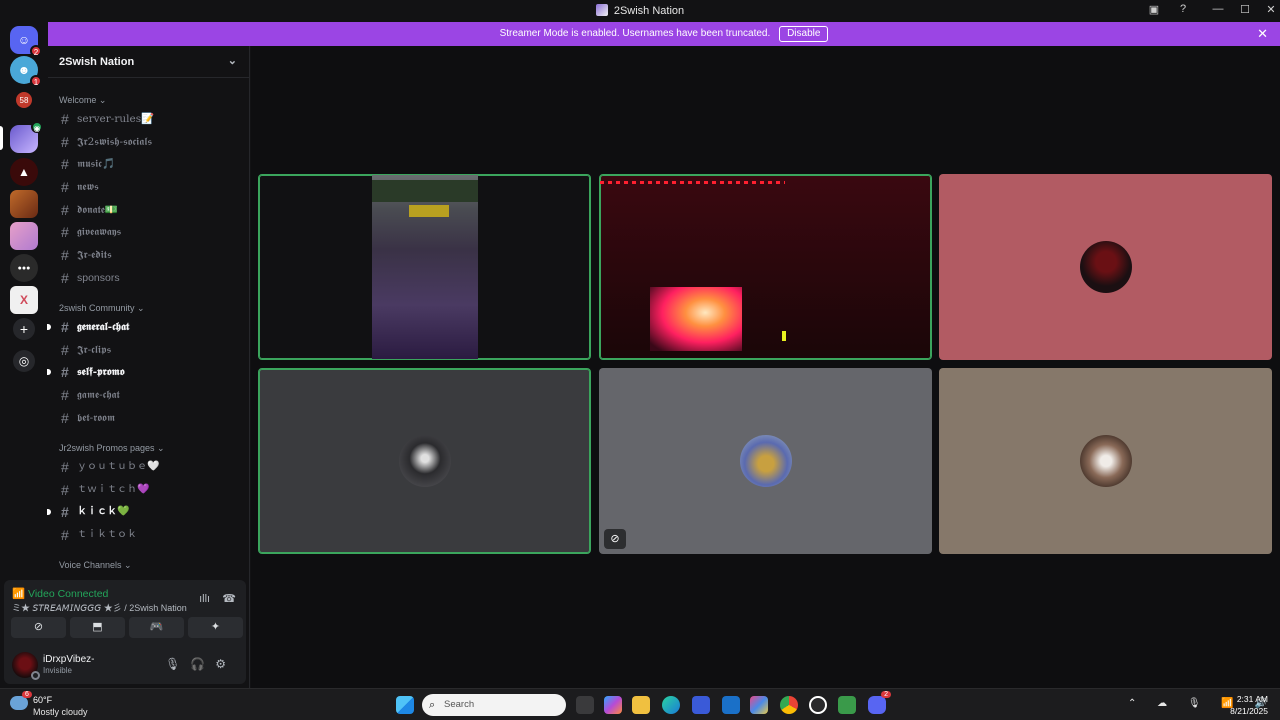  I want to click on banner-close-icon: ✕, so click(1262, 34).